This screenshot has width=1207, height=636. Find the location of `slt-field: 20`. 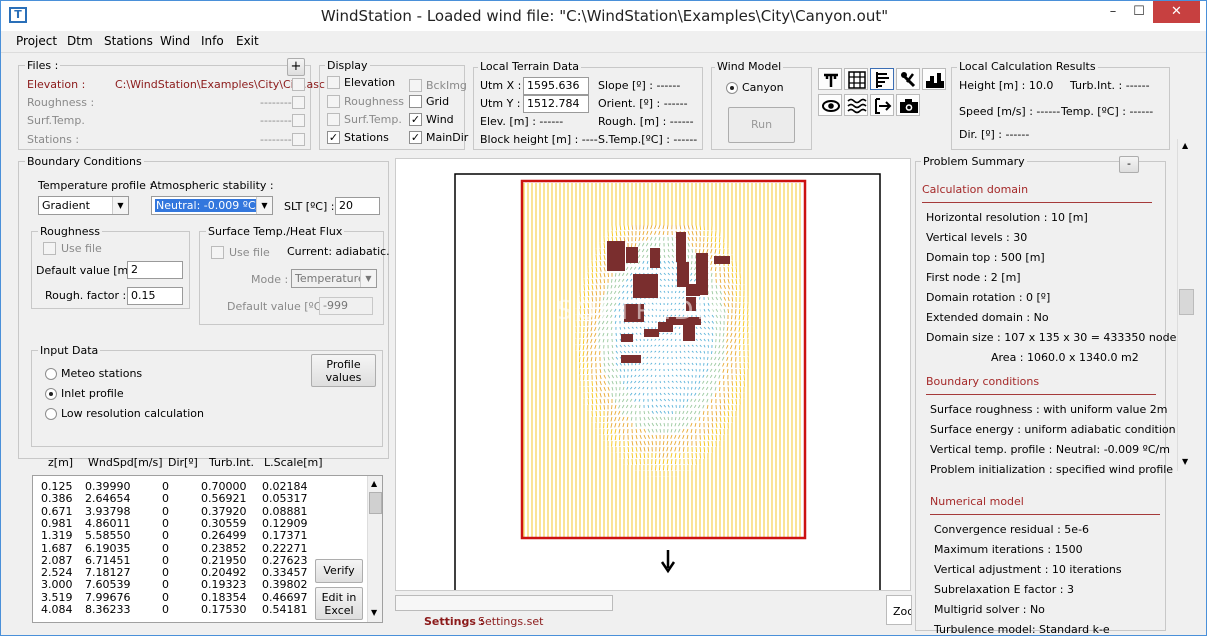

slt-field: 20 is located at coordinates (357, 206).